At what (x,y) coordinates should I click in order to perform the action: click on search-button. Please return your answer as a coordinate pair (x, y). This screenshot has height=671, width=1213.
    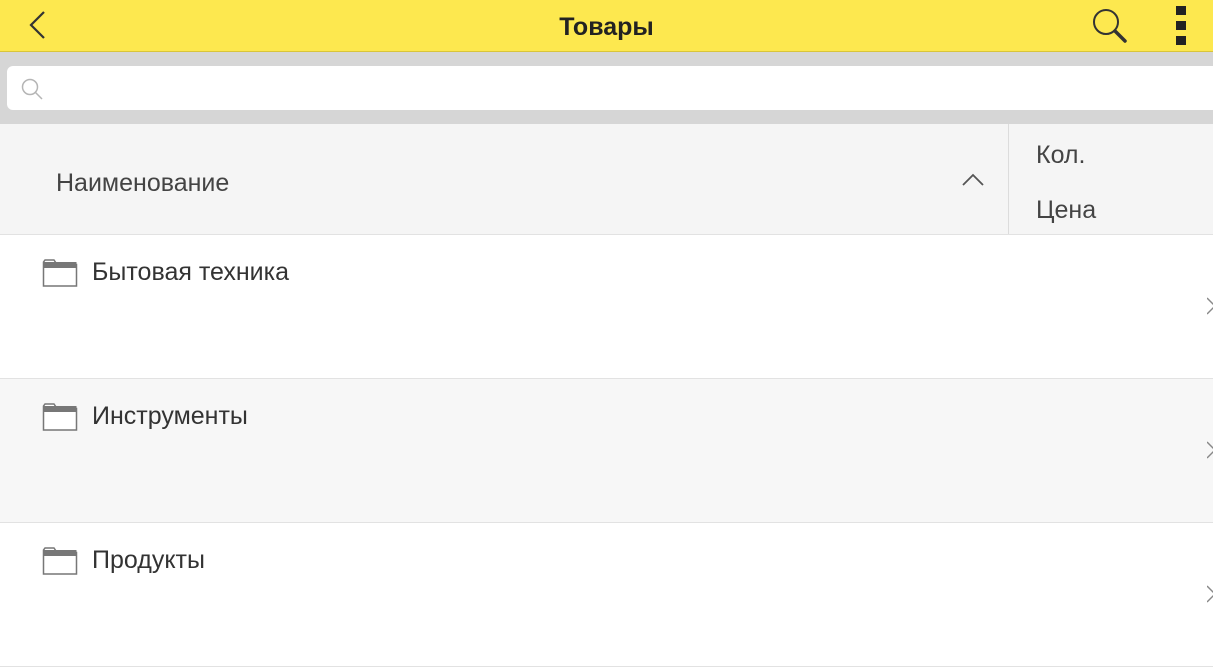
    Looking at the image, I should click on (1110, 26).